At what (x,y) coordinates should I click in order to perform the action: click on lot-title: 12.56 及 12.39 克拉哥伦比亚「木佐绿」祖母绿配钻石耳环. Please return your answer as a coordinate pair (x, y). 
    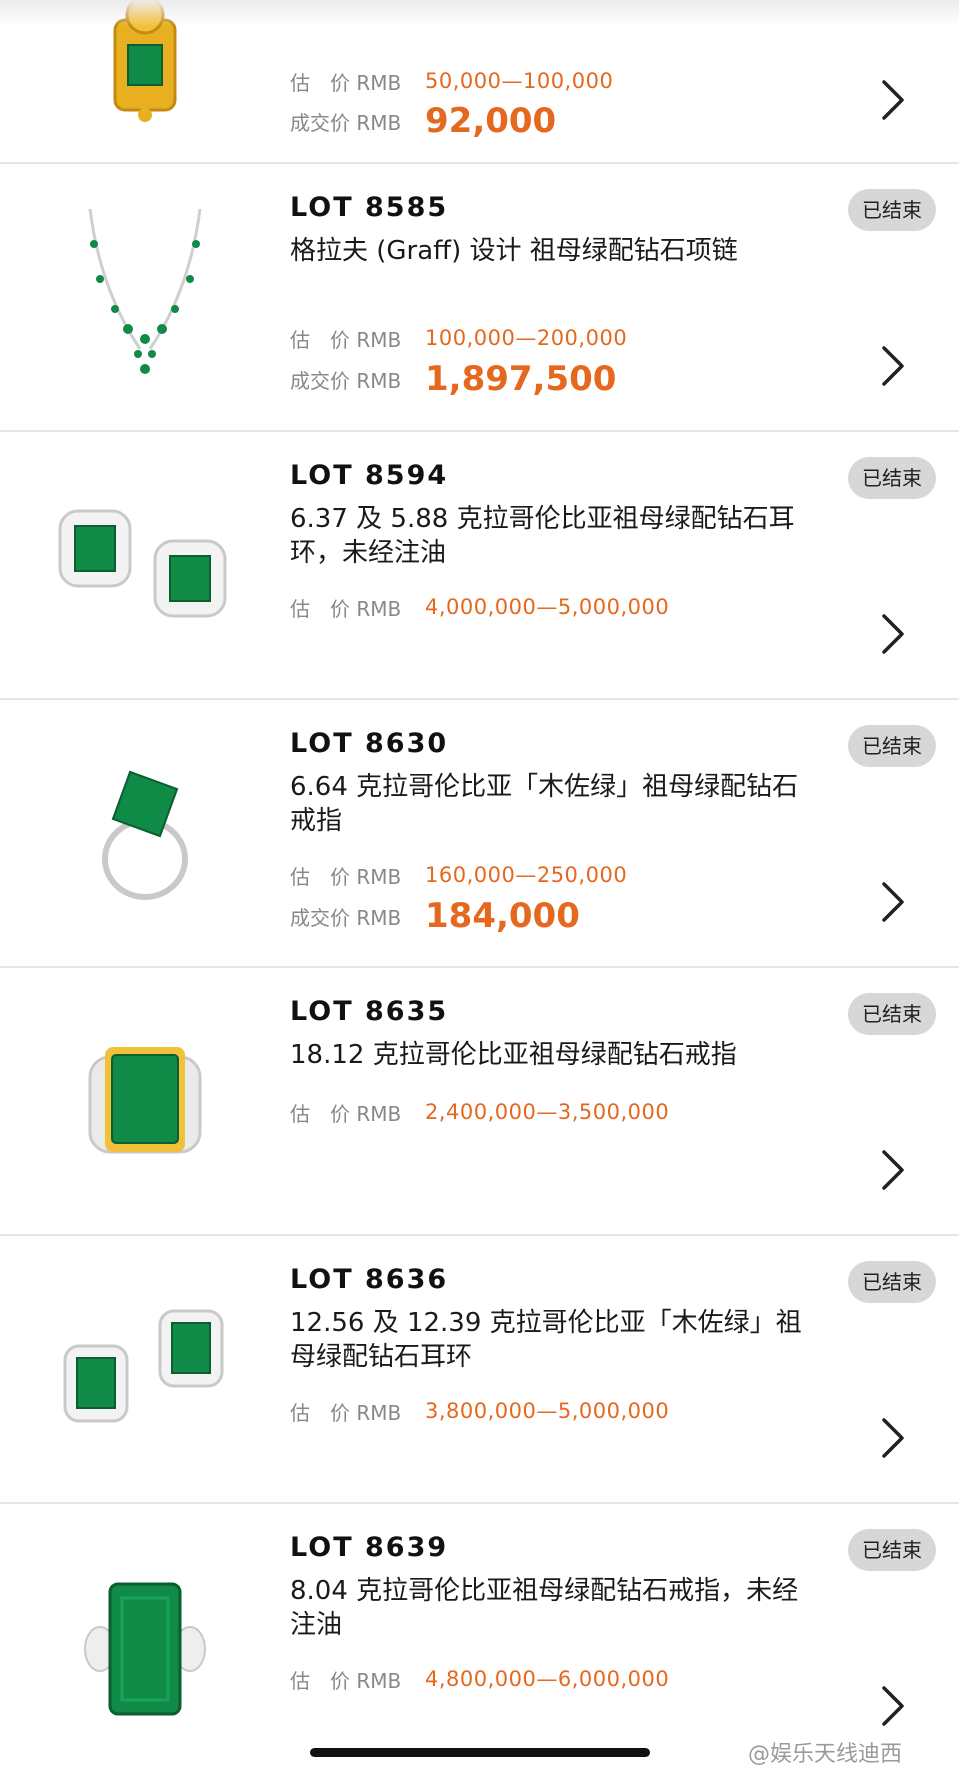
    Looking at the image, I should click on (546, 1340).